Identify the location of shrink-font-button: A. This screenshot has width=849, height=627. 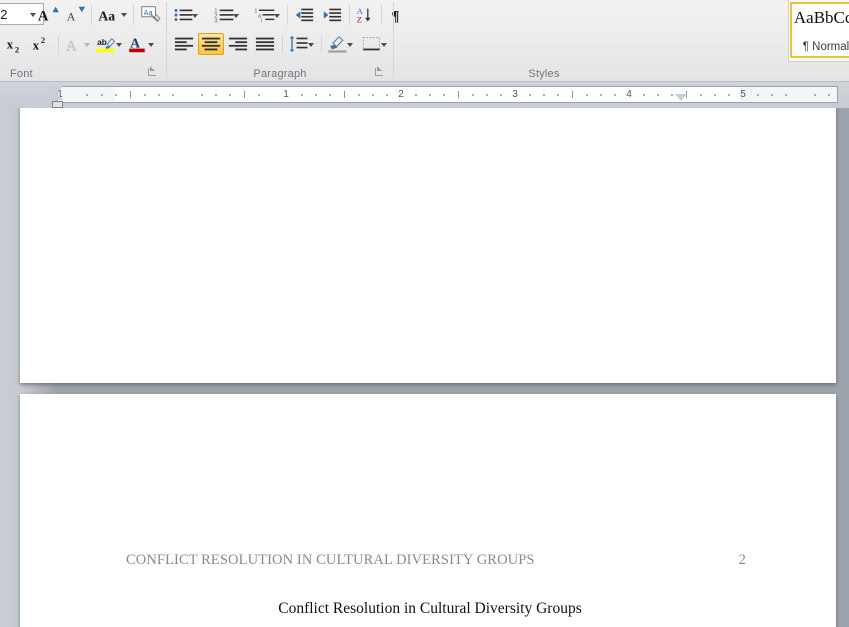
(75, 14).